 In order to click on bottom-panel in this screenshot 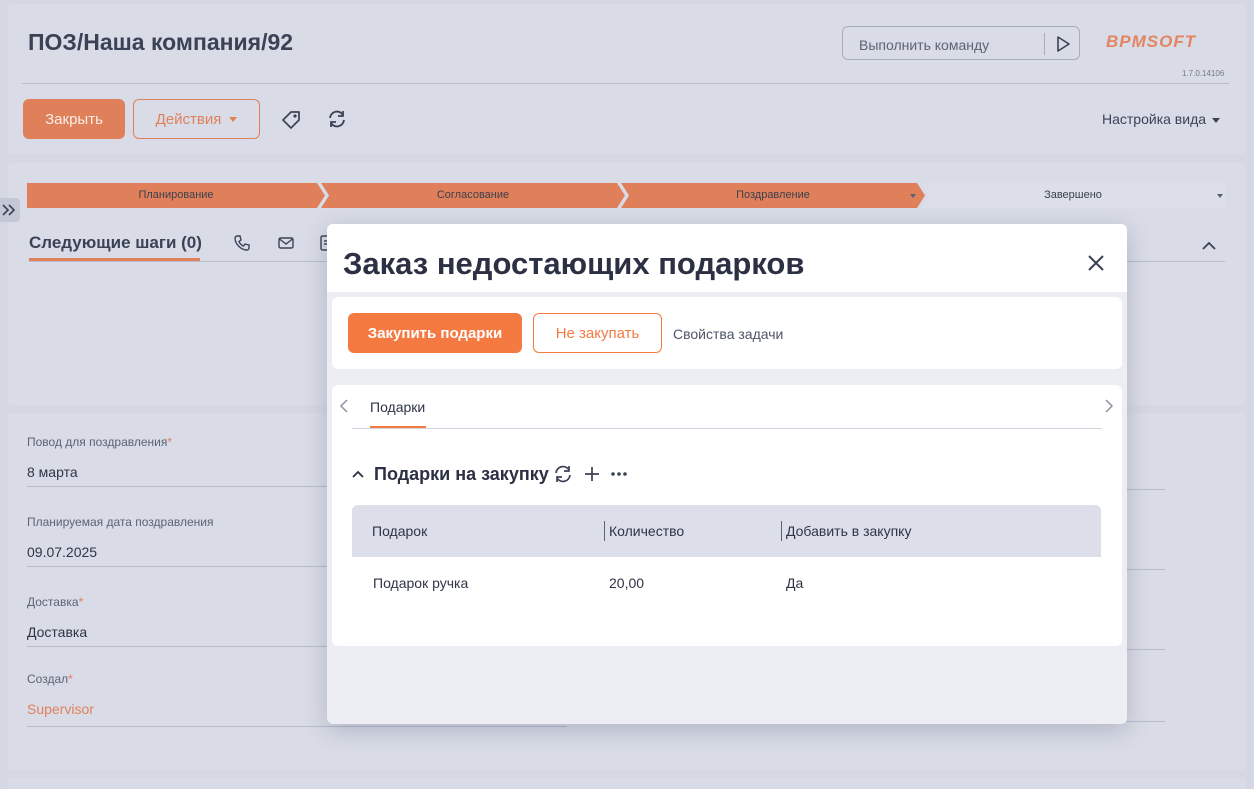, I will do `click(627, 783)`.